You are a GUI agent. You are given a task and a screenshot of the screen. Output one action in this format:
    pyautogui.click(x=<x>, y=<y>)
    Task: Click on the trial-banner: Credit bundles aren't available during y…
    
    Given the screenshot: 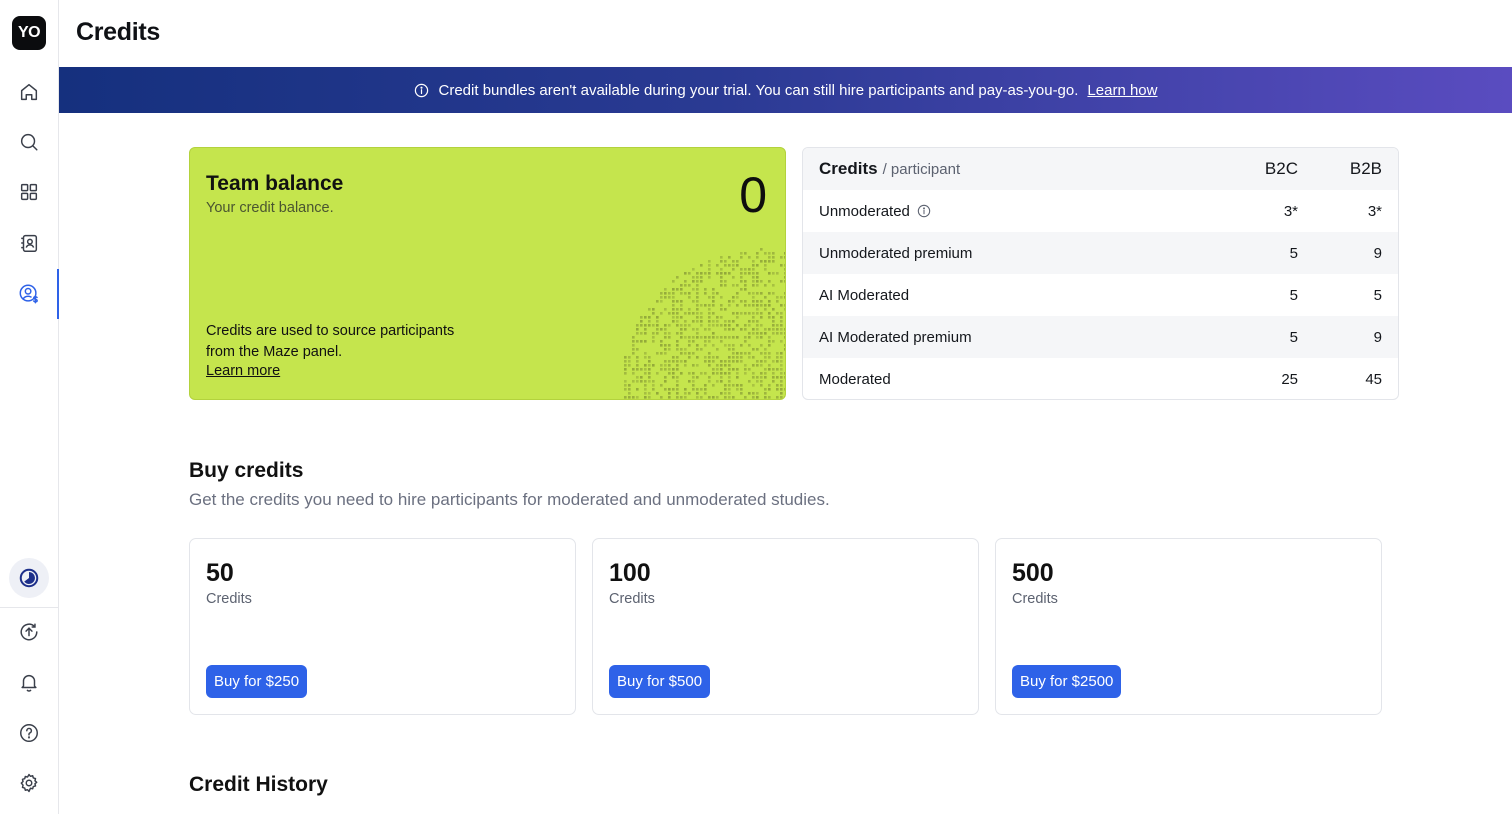 What is the action you would take?
    pyautogui.click(x=785, y=90)
    